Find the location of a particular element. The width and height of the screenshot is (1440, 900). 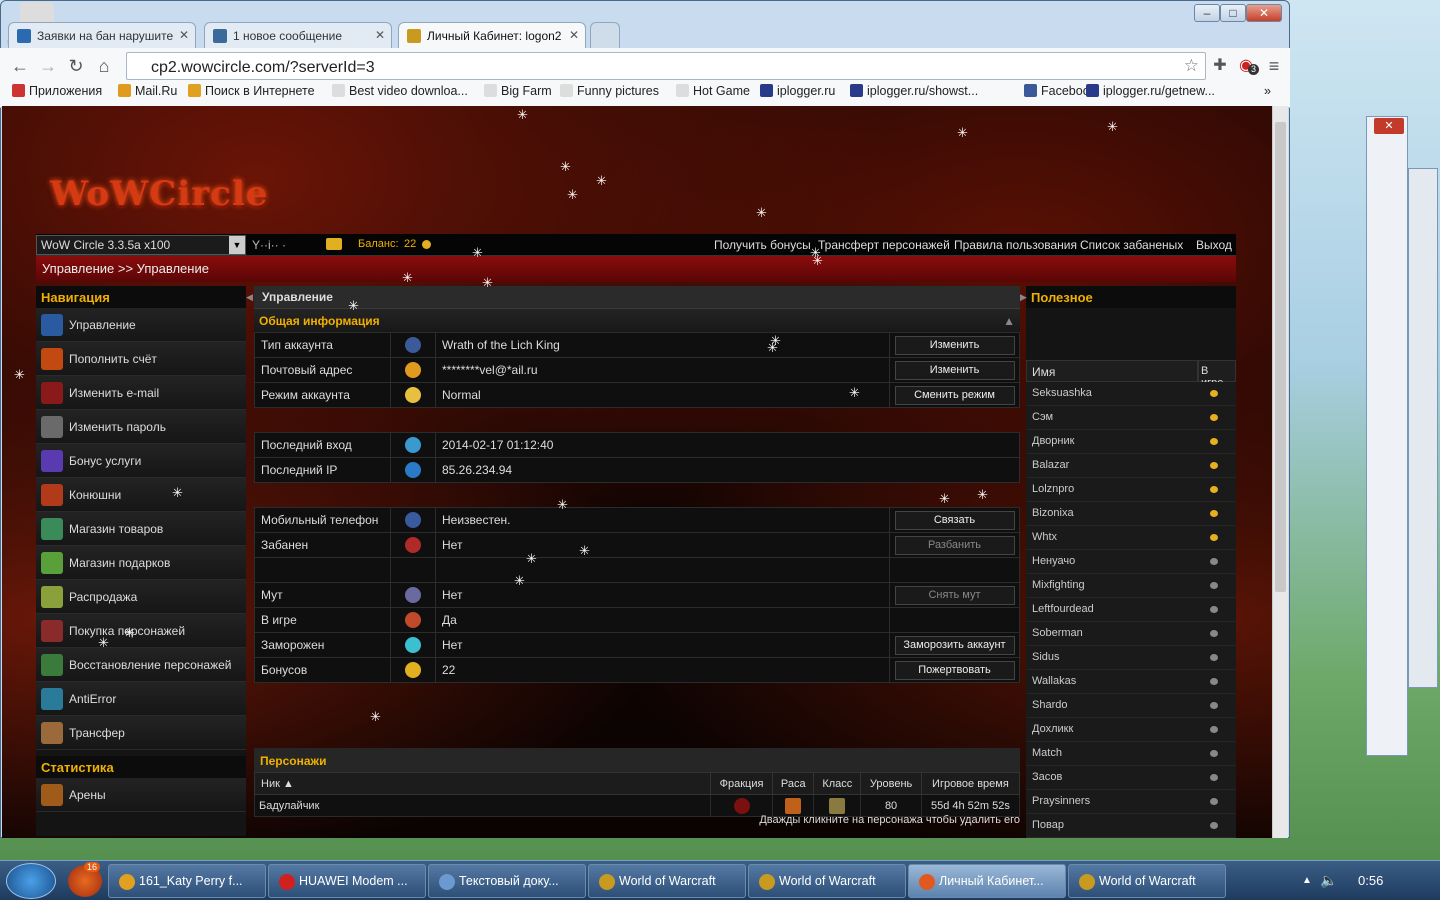

characters-column-header: Фракция is located at coordinates (741, 783).